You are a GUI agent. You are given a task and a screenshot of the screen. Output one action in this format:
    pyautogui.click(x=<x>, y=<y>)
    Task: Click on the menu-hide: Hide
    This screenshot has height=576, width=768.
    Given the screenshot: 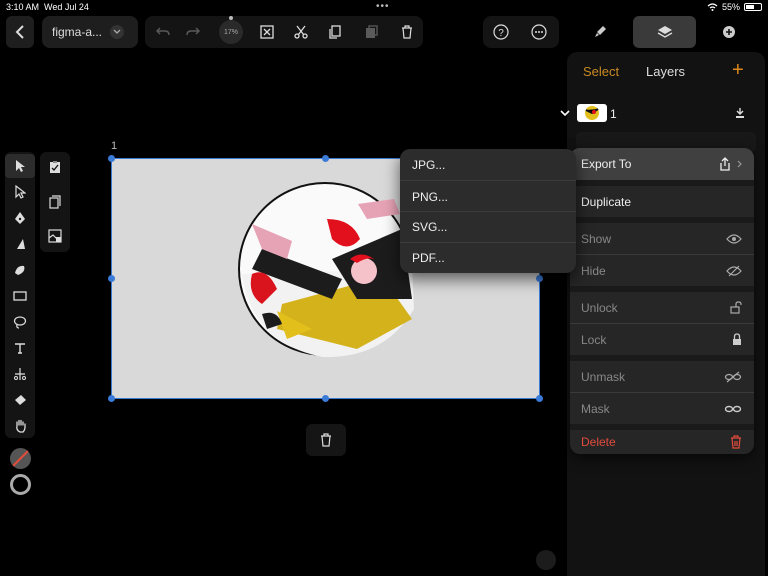 What is the action you would take?
    pyautogui.click(x=662, y=270)
    